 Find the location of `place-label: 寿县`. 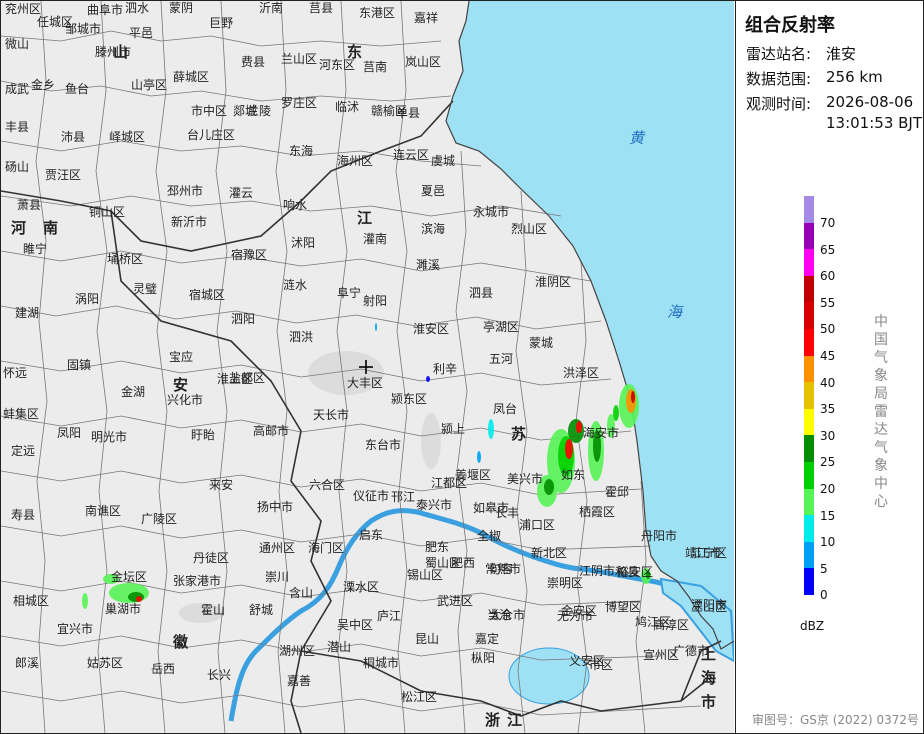

place-label: 寿县 is located at coordinates (23, 515).